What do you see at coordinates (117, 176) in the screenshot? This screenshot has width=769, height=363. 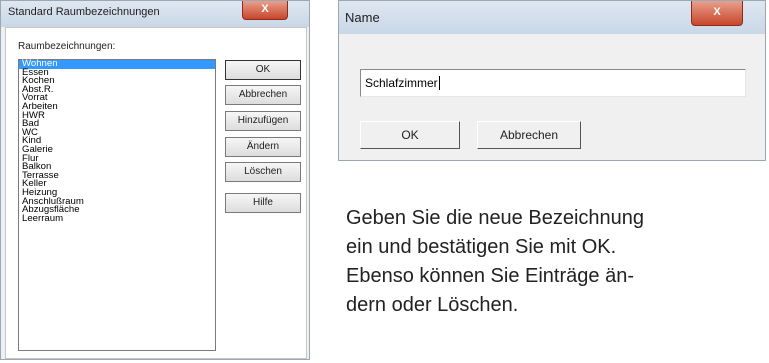 I see `list-item: Terrasse` at bounding box center [117, 176].